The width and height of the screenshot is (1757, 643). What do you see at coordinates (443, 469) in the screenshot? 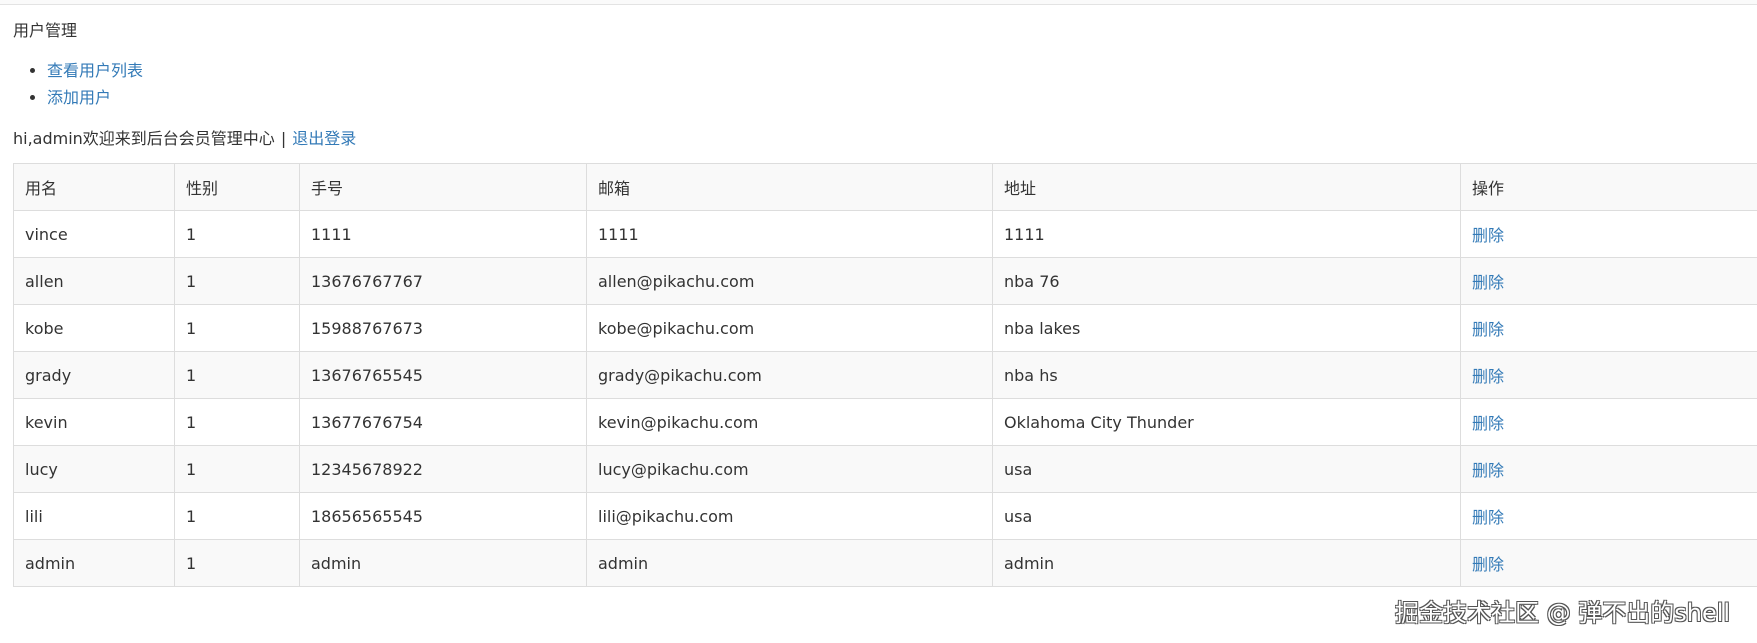
I see `cell-phone: 12345678922` at bounding box center [443, 469].